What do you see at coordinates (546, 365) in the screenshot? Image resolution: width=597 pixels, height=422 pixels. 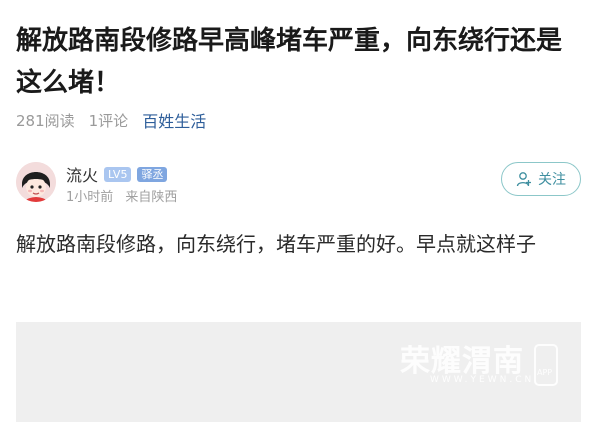 I see `phone-app-icon: APP` at bounding box center [546, 365].